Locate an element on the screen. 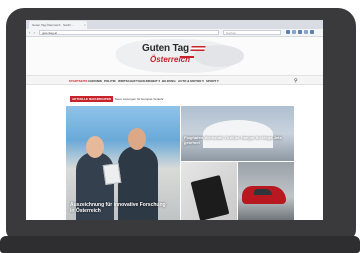 The height and width of the screenshot is (253, 360). austria-flag-icon is located at coordinates (198, 48).